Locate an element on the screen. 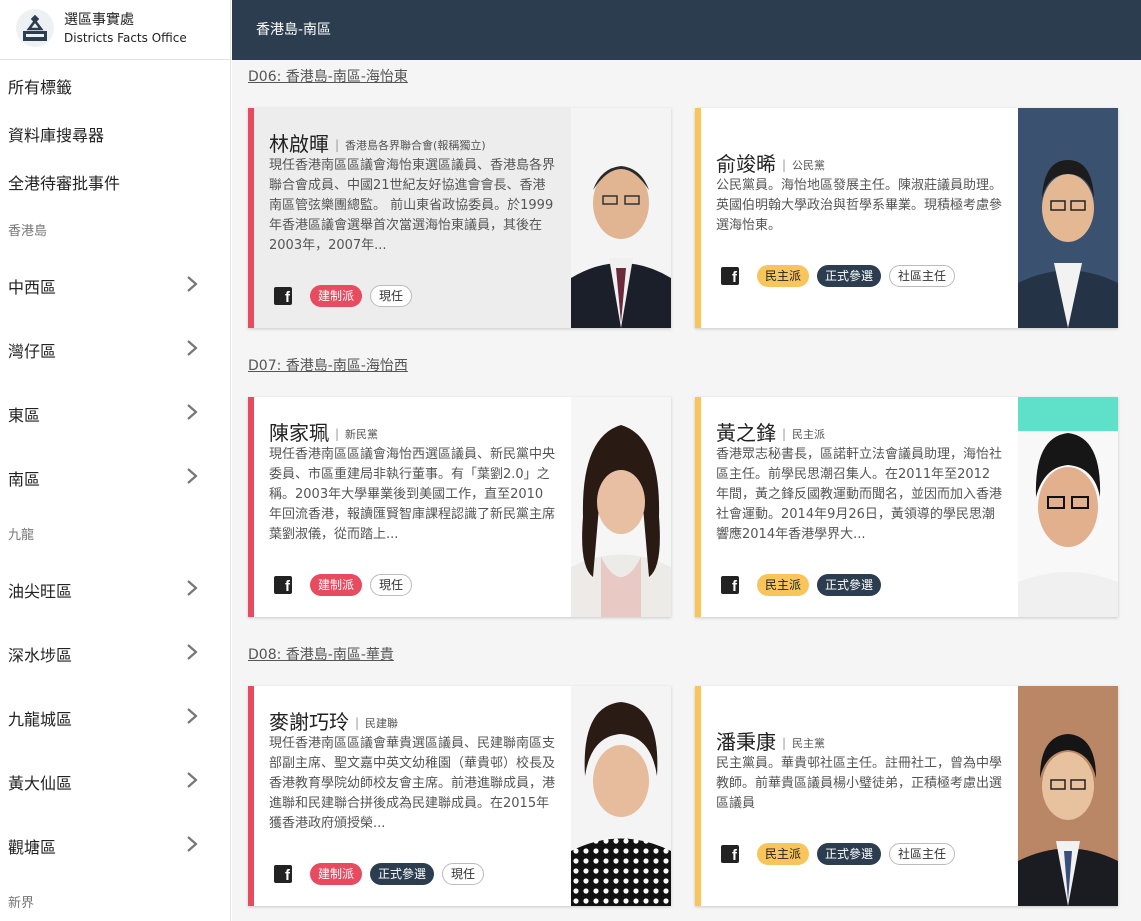  sidebar-item-central-western: 中西區 is located at coordinates (115, 284).